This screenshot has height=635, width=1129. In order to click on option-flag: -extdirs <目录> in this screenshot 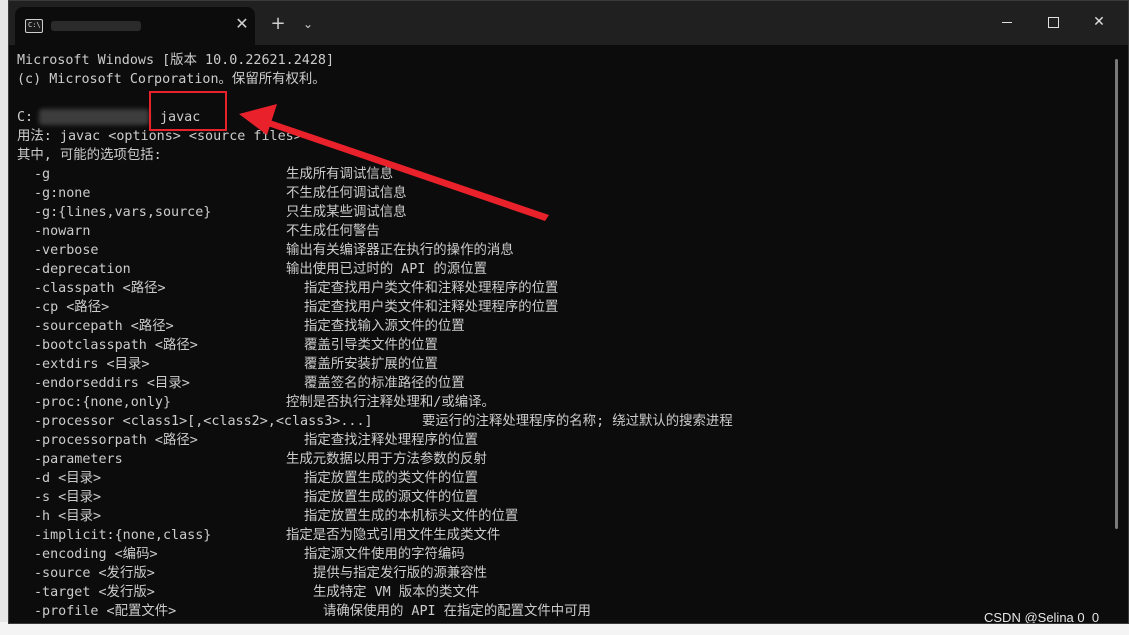, I will do `click(92, 364)`.